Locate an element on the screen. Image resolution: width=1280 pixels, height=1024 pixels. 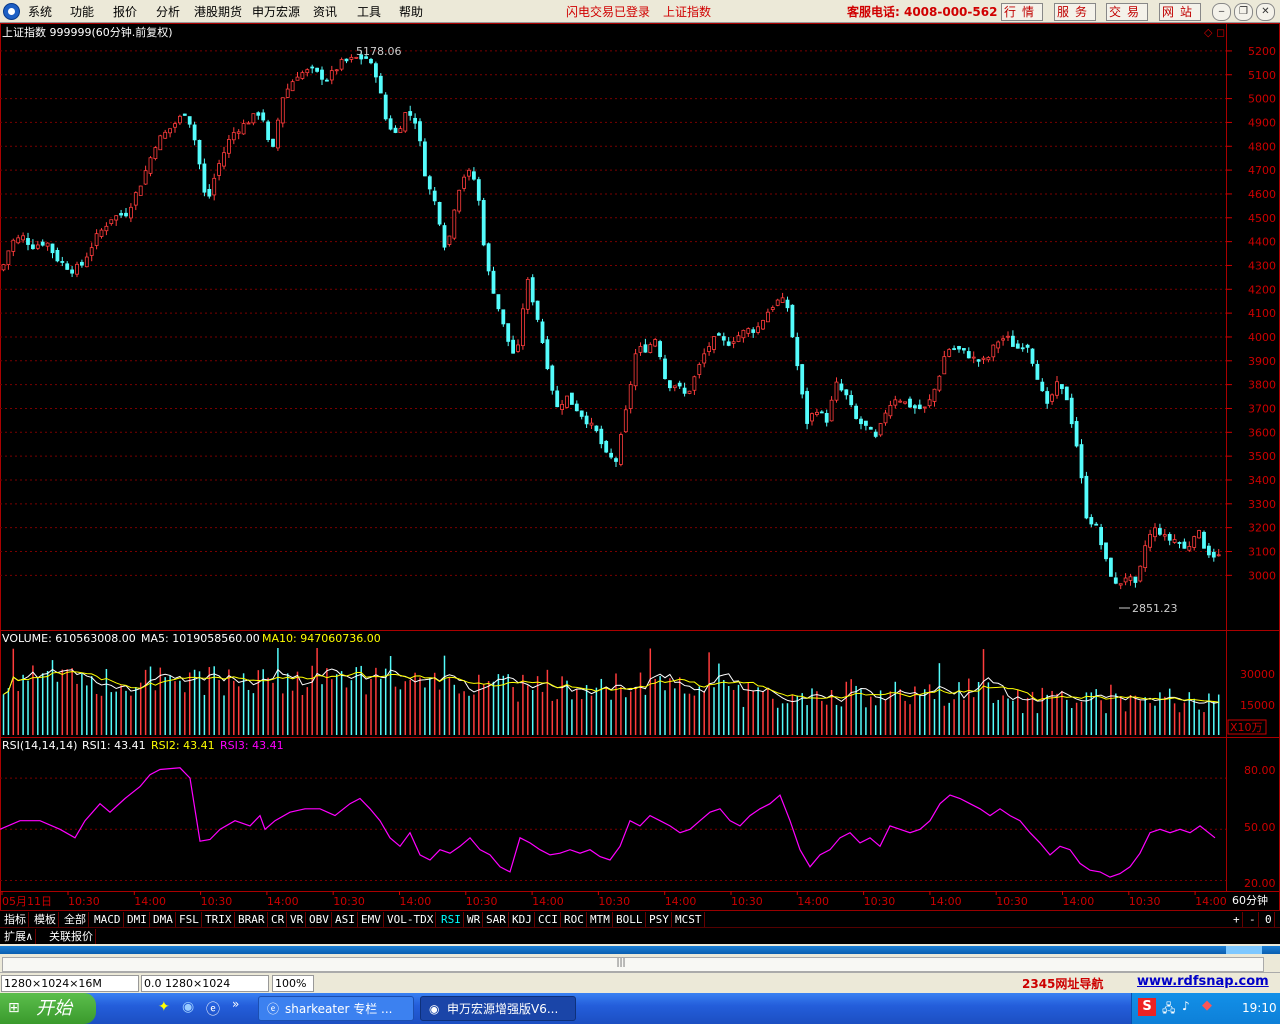
nav-2345-link: 2345网址导航 is located at coordinates (1062, 983).